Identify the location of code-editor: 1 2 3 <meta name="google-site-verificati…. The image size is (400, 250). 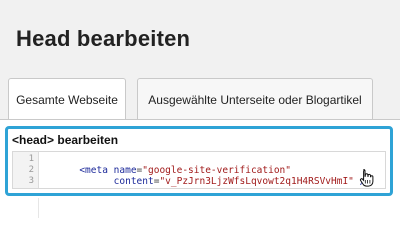
(199, 170).